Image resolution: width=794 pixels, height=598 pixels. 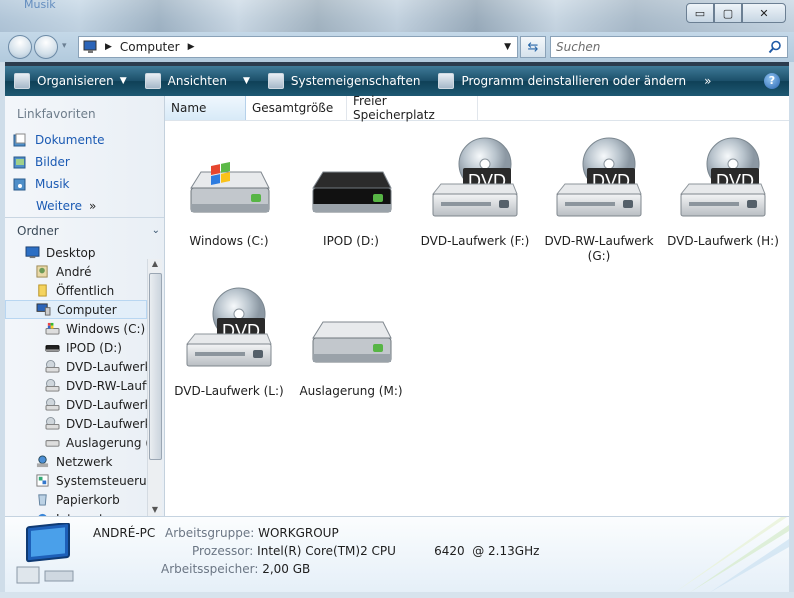 I want to click on processor-label: Prozessor:, so click(x=223, y=551).